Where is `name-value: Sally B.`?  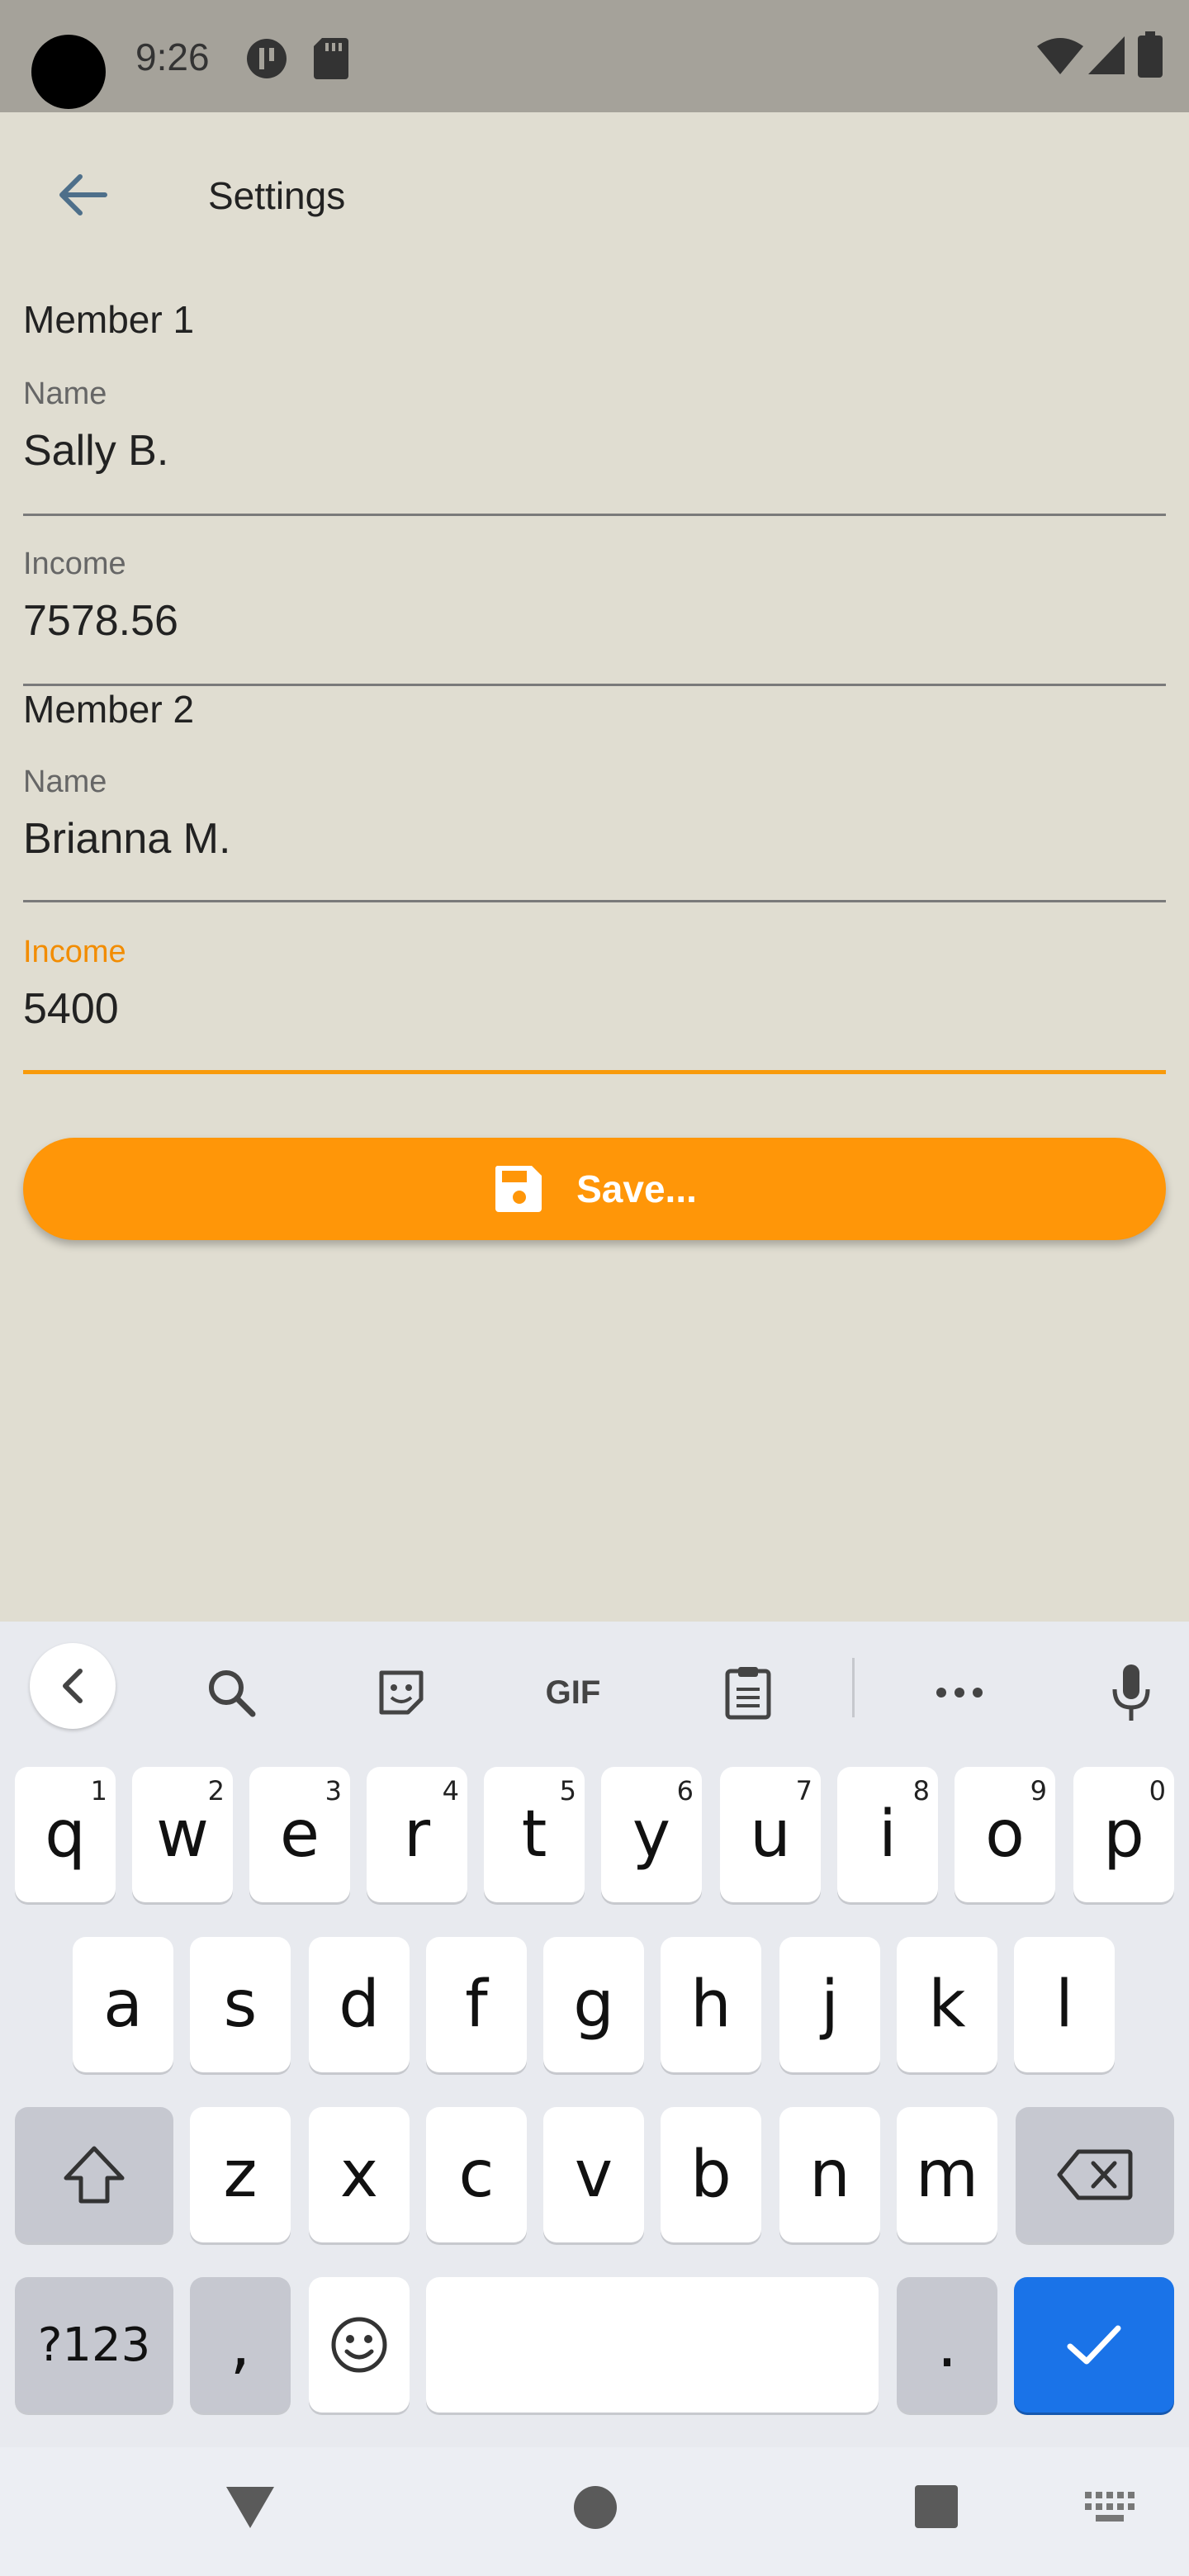 name-value: Sally B. is located at coordinates (95, 451).